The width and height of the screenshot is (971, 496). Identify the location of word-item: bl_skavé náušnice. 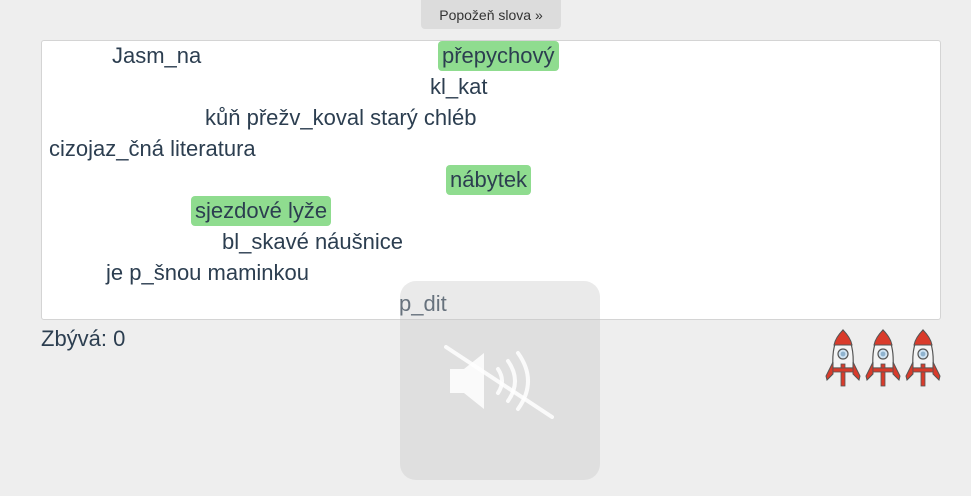
(312, 242).